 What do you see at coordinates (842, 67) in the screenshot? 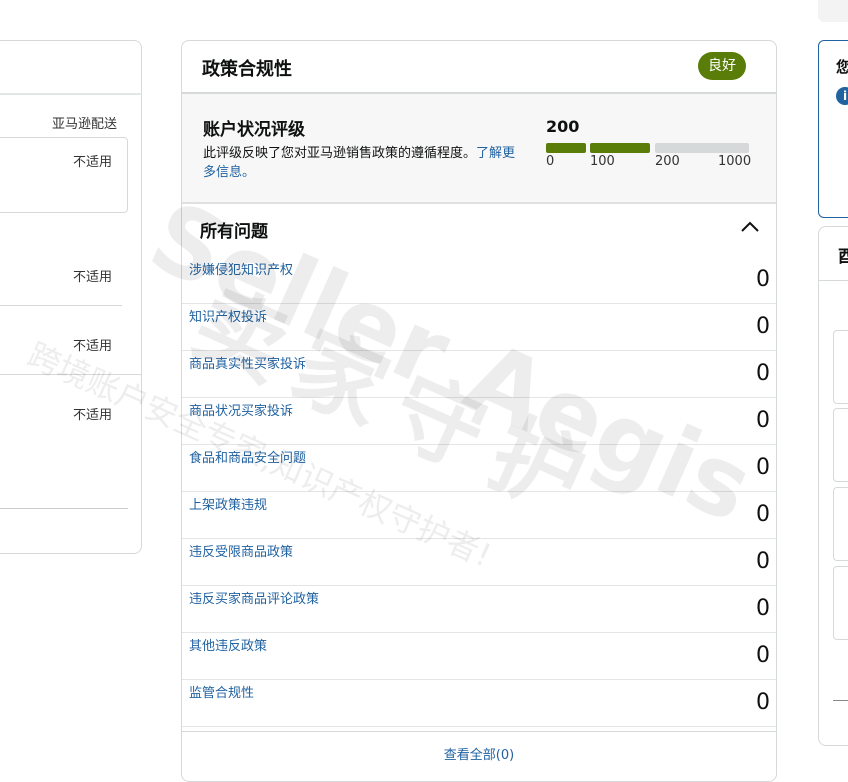
I see `info-card-title: 您` at bounding box center [842, 67].